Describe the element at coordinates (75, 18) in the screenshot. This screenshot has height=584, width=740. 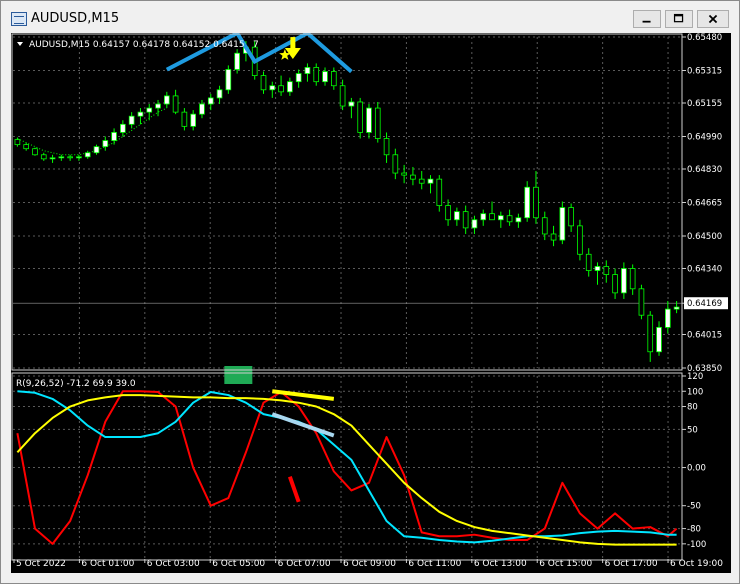
I see `window-title: AUDUSD,M15` at that location.